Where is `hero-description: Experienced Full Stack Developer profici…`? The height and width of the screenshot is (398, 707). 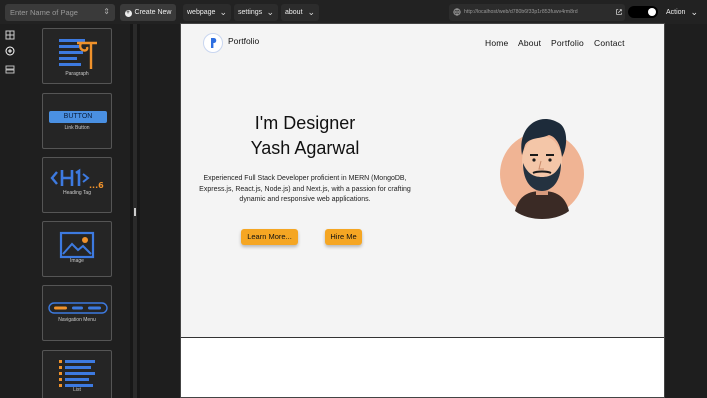
hero-description: Experienced Full Stack Developer profici… is located at coordinates (305, 189).